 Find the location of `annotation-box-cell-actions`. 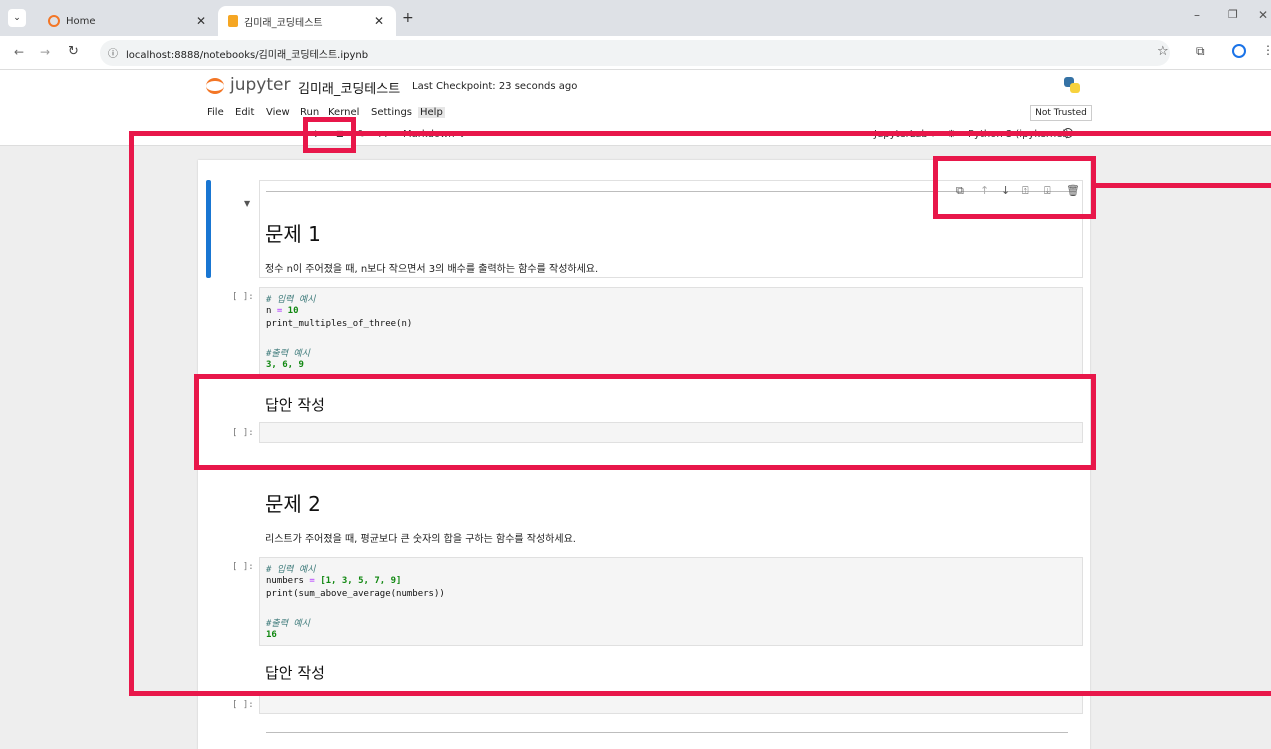

annotation-box-cell-actions is located at coordinates (1014, 187).